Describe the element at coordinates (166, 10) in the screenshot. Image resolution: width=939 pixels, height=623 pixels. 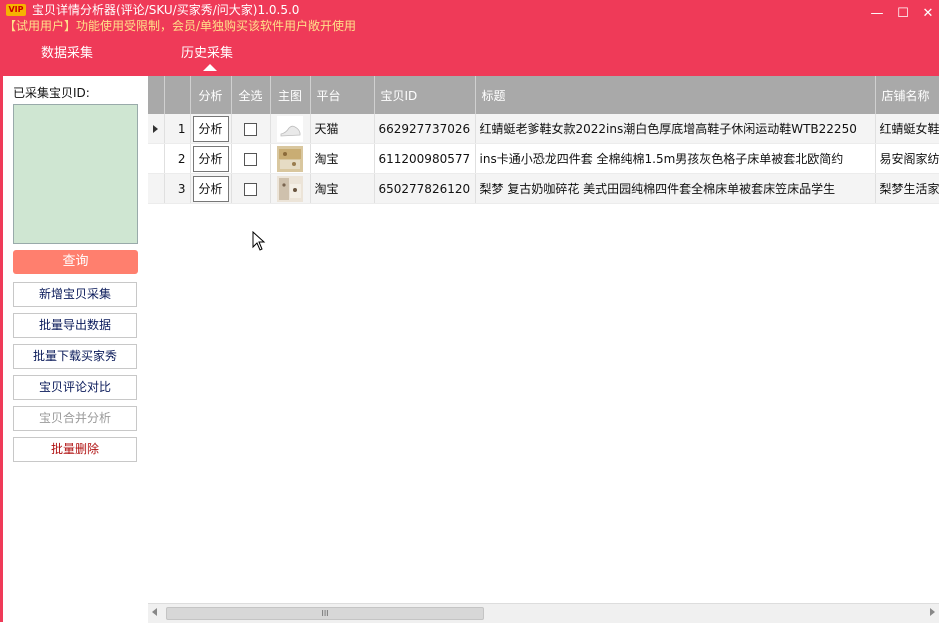
I see `window-title: 宝贝详情分析器(评论/SKU/买家秀/问大家)1.0.5.0` at that location.